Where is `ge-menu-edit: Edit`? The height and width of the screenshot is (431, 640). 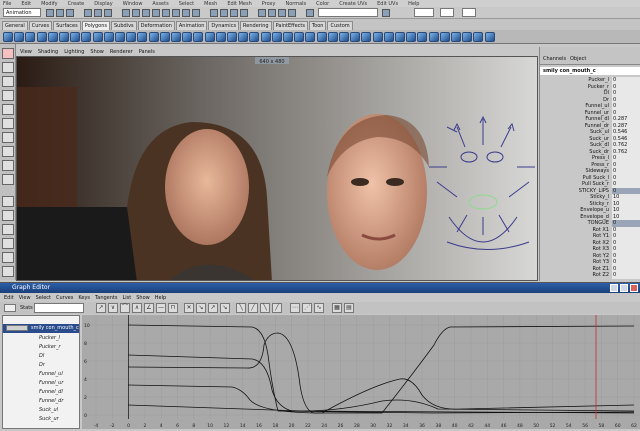
ge-menu-edit: Edit is located at coordinates (9, 298).